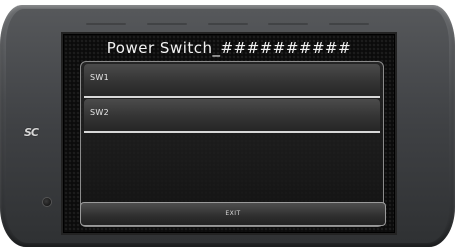 The image size is (455, 250). I want to click on bezel-ridges, so click(227, 24).